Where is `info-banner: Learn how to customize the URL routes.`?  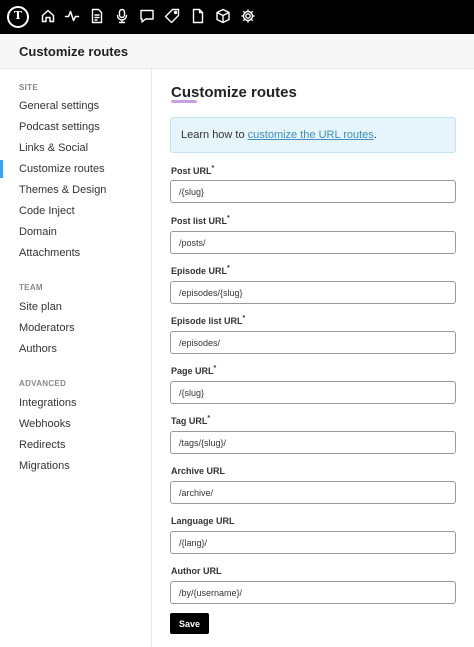
info-banner: Learn how to customize the URL routes. is located at coordinates (313, 135).